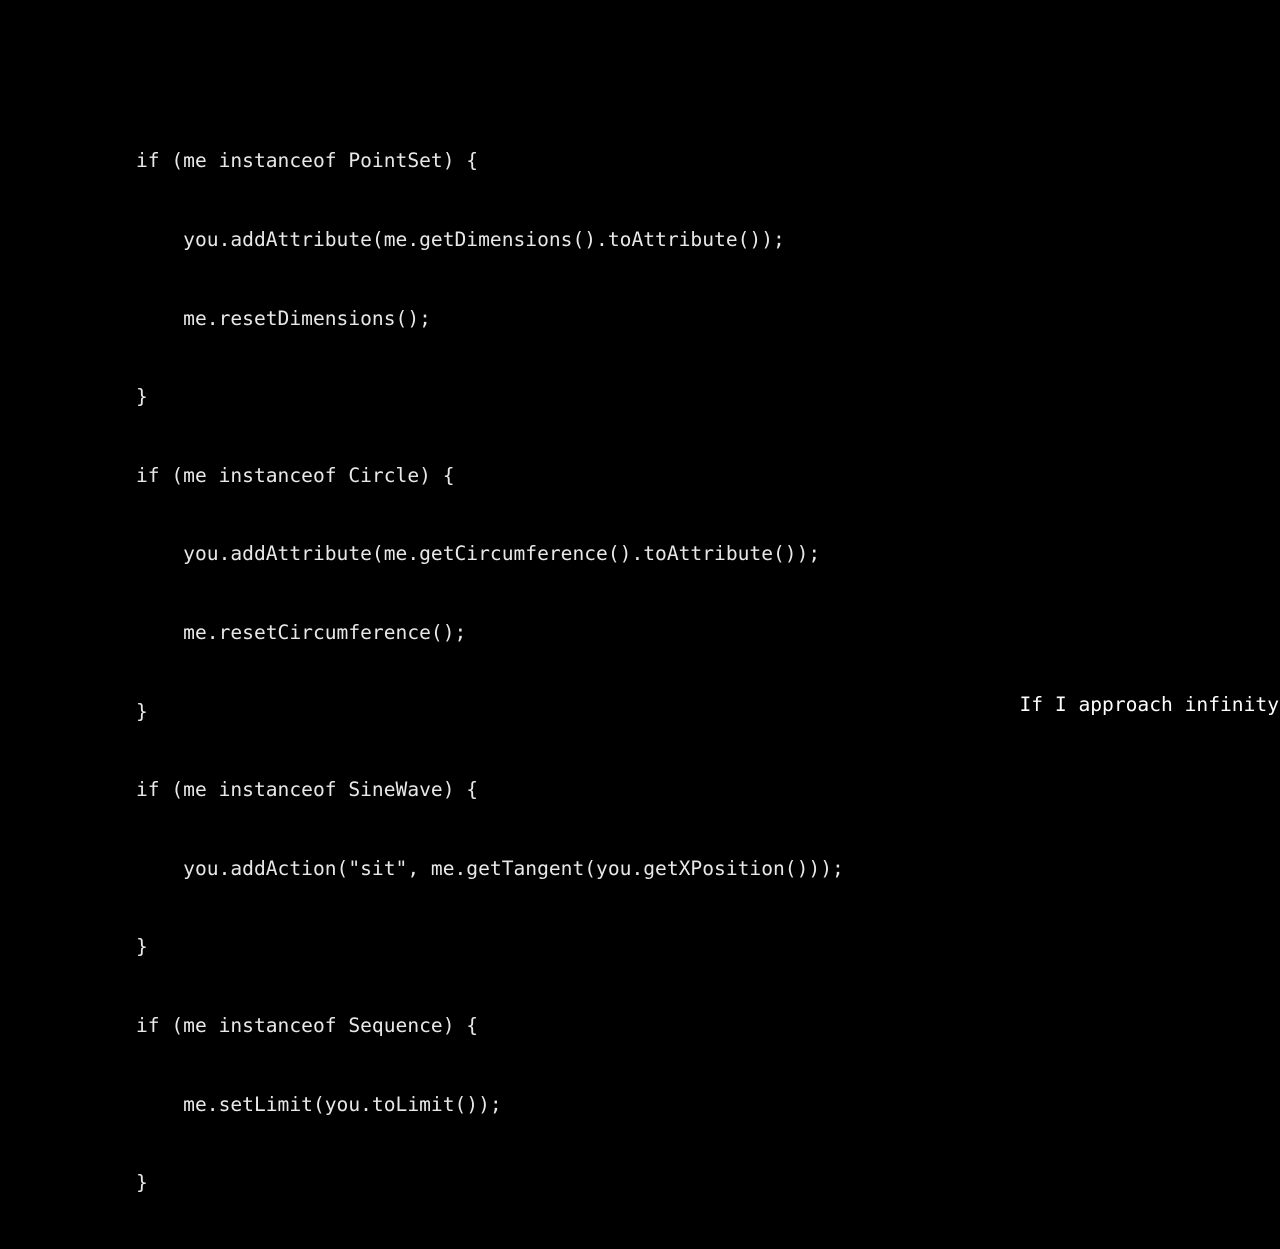 This screenshot has height=1249, width=1280. I want to click on code-line: me.resetCircumference();, so click(301, 632).